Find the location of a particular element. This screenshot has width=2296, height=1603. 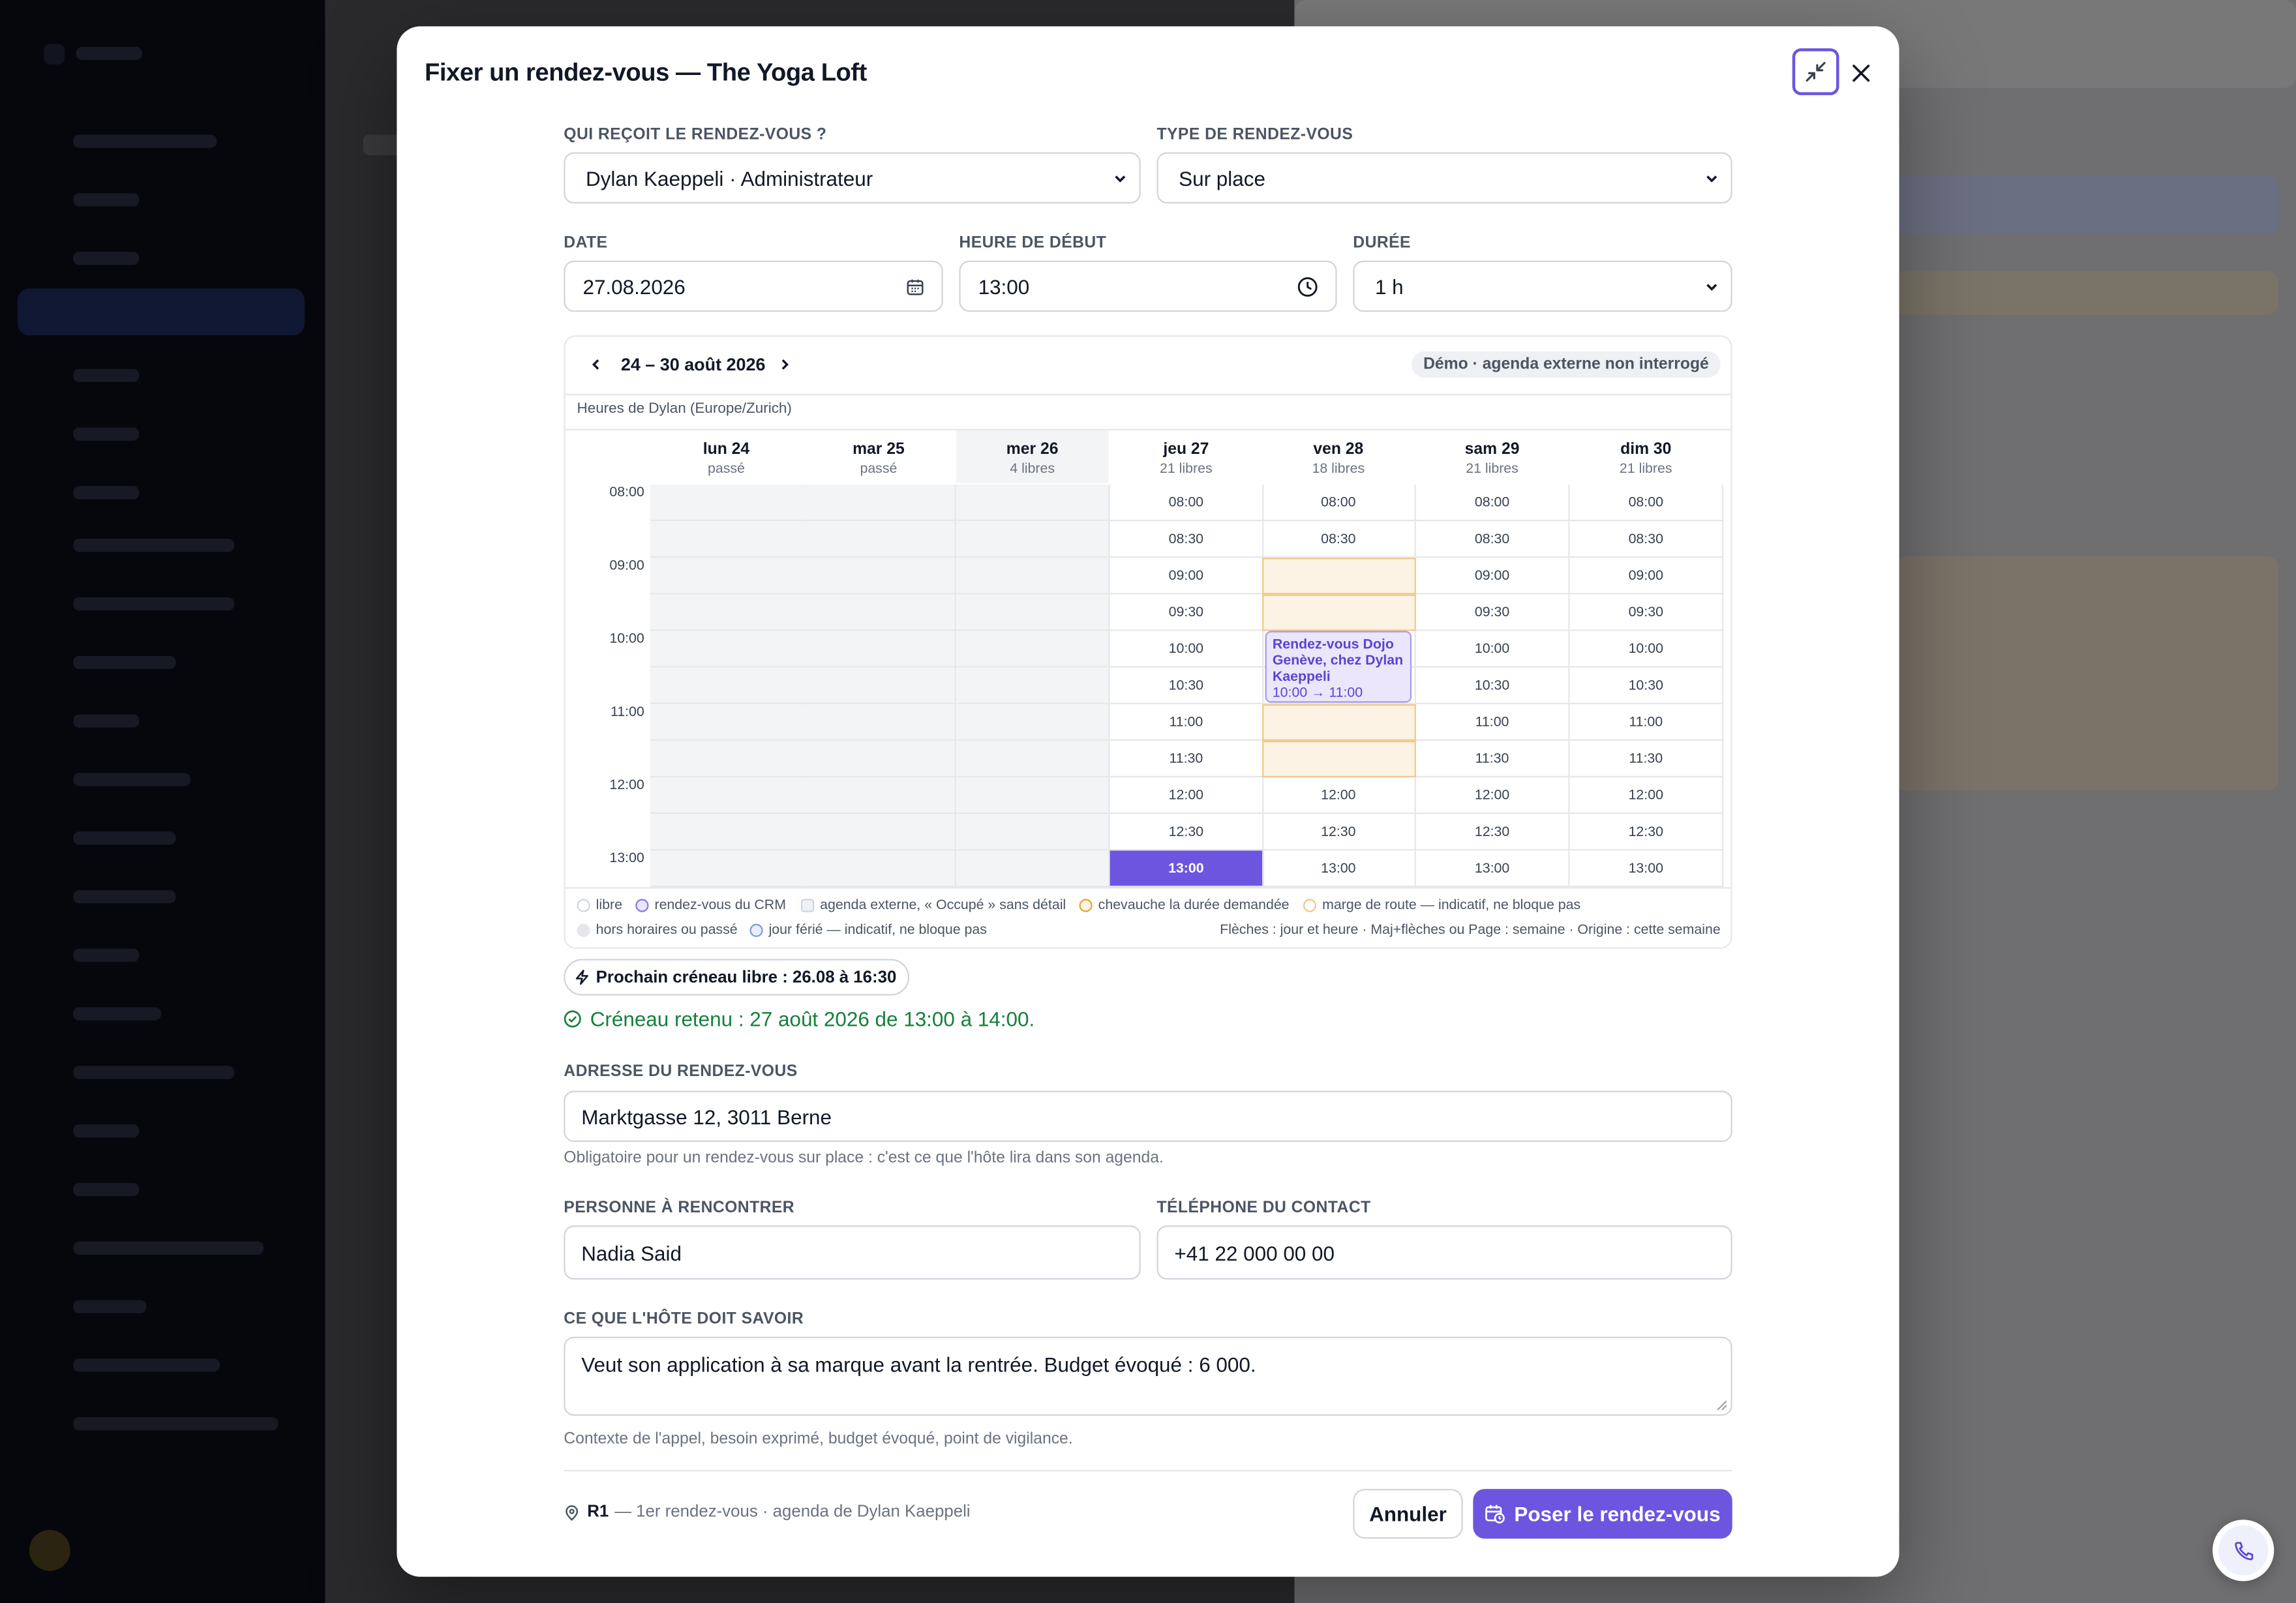

day-header: jeu 27 21 libres is located at coordinates (1186, 457).